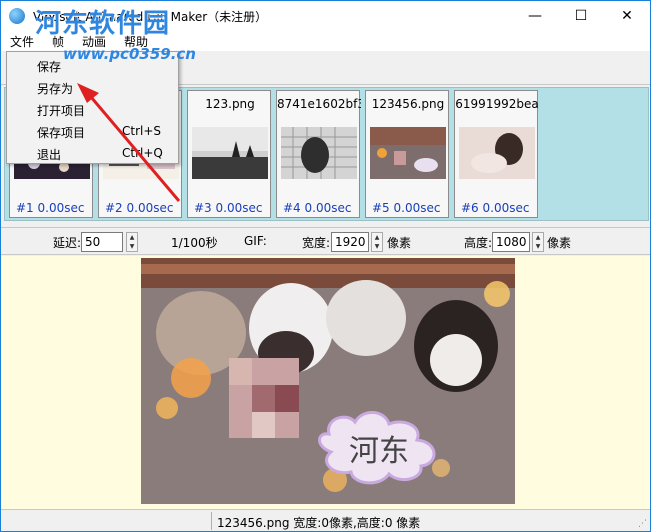  I want to click on menu-item-shortcut: Ctrl+Q, so click(142, 153).